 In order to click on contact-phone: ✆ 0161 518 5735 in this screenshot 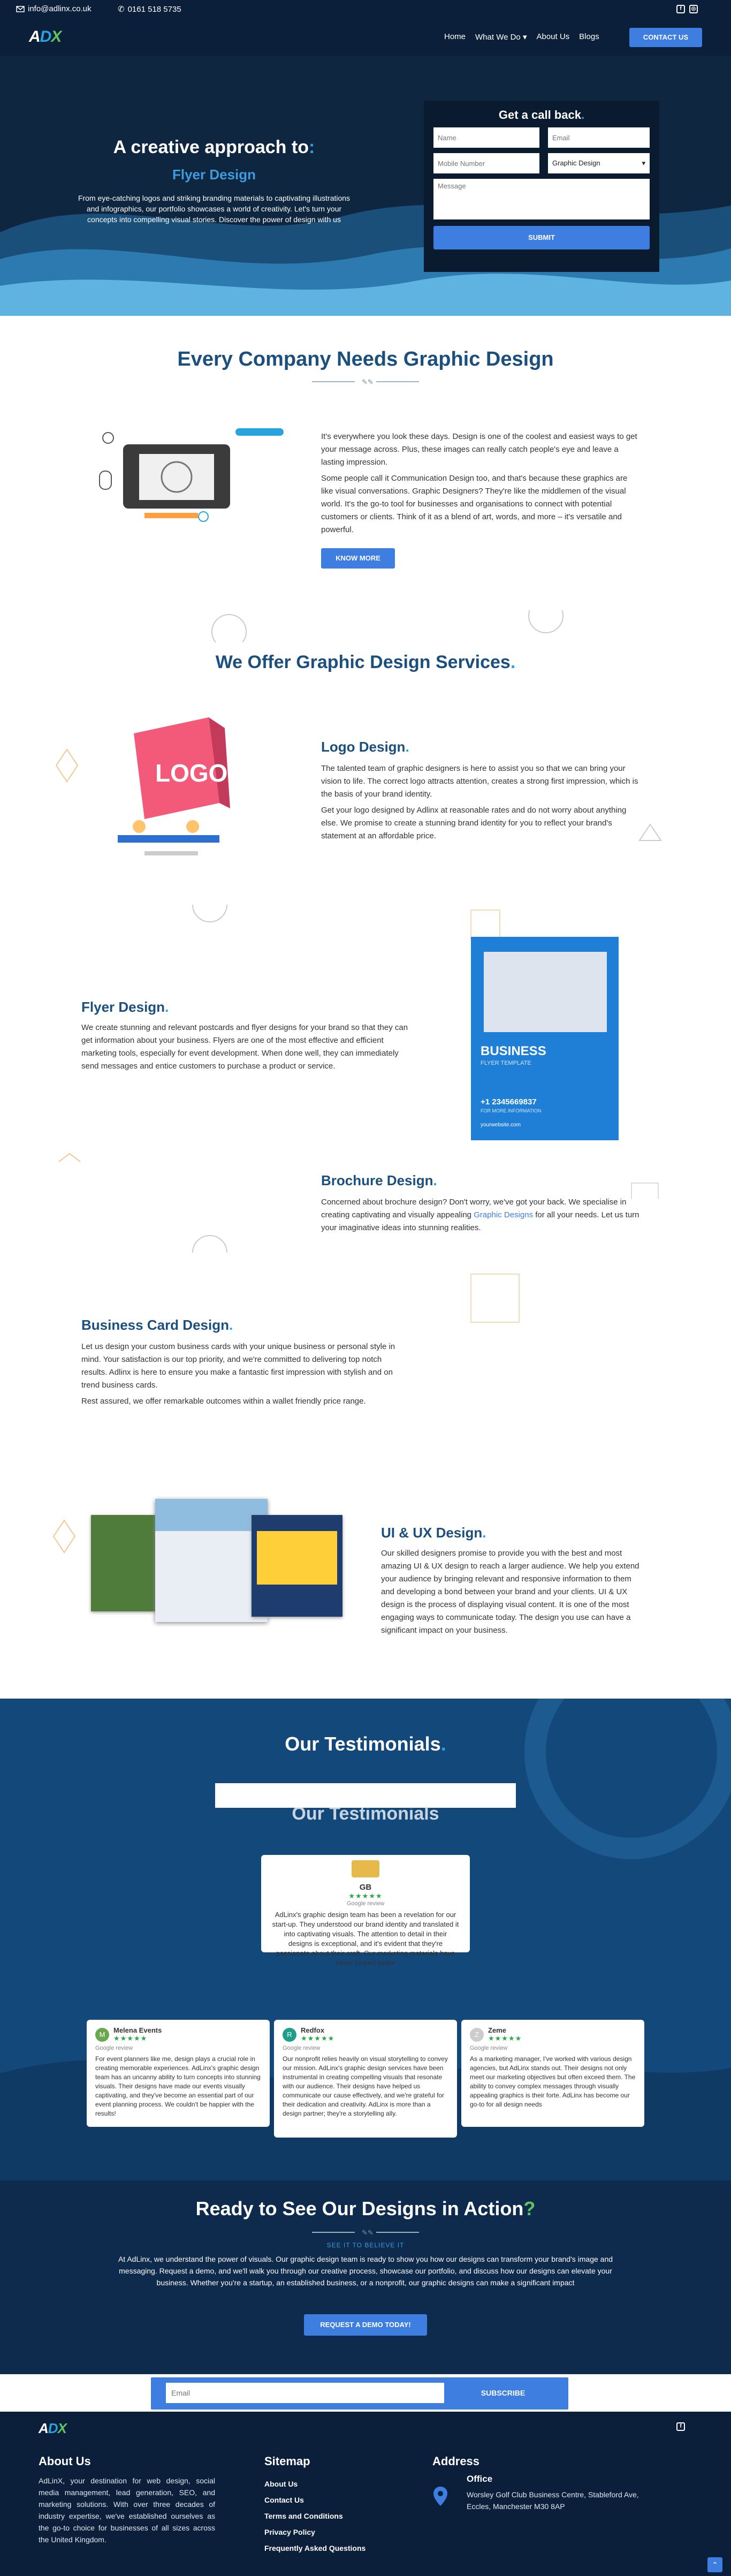, I will do `click(149, 9)`.